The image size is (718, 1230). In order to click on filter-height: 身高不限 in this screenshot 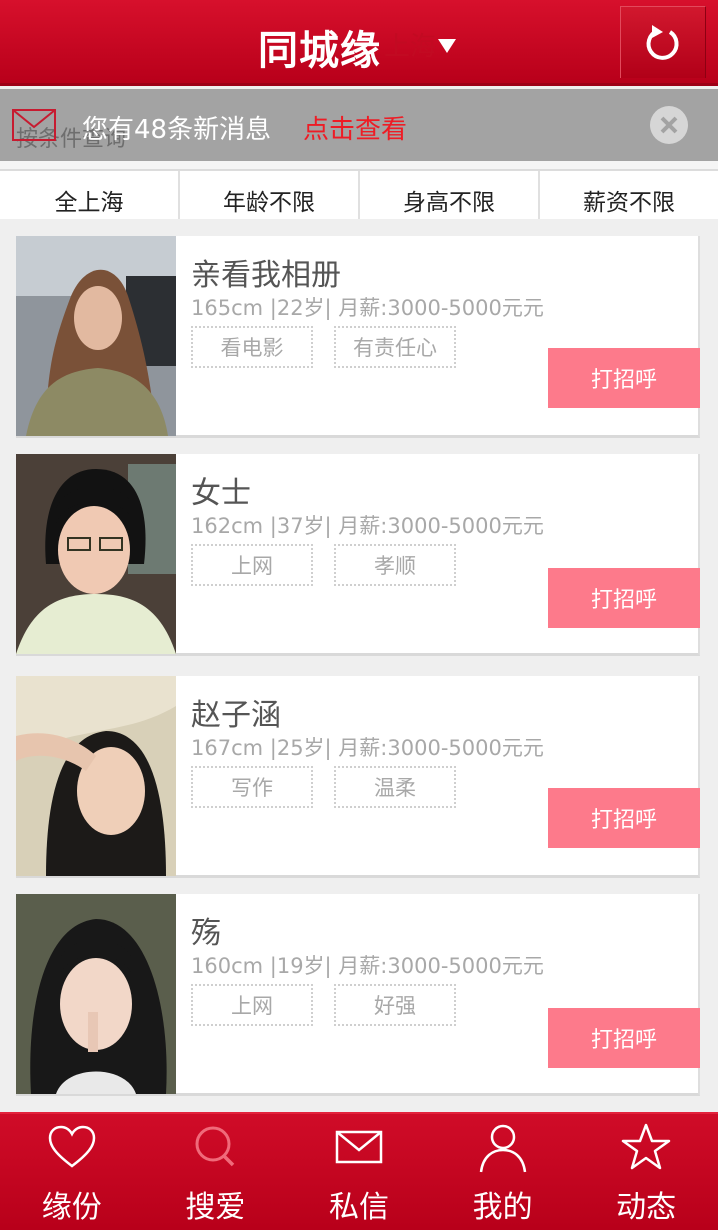, I will do `click(450, 195)`.